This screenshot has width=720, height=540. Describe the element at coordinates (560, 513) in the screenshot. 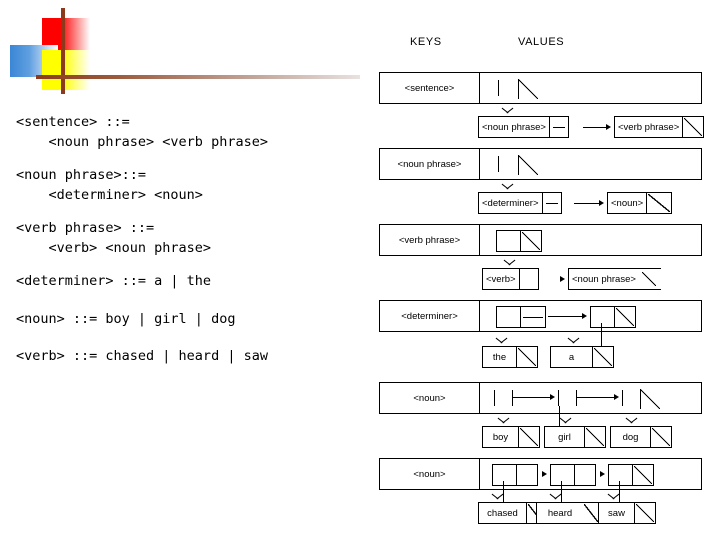

I see `cons-car-label: heard` at that location.